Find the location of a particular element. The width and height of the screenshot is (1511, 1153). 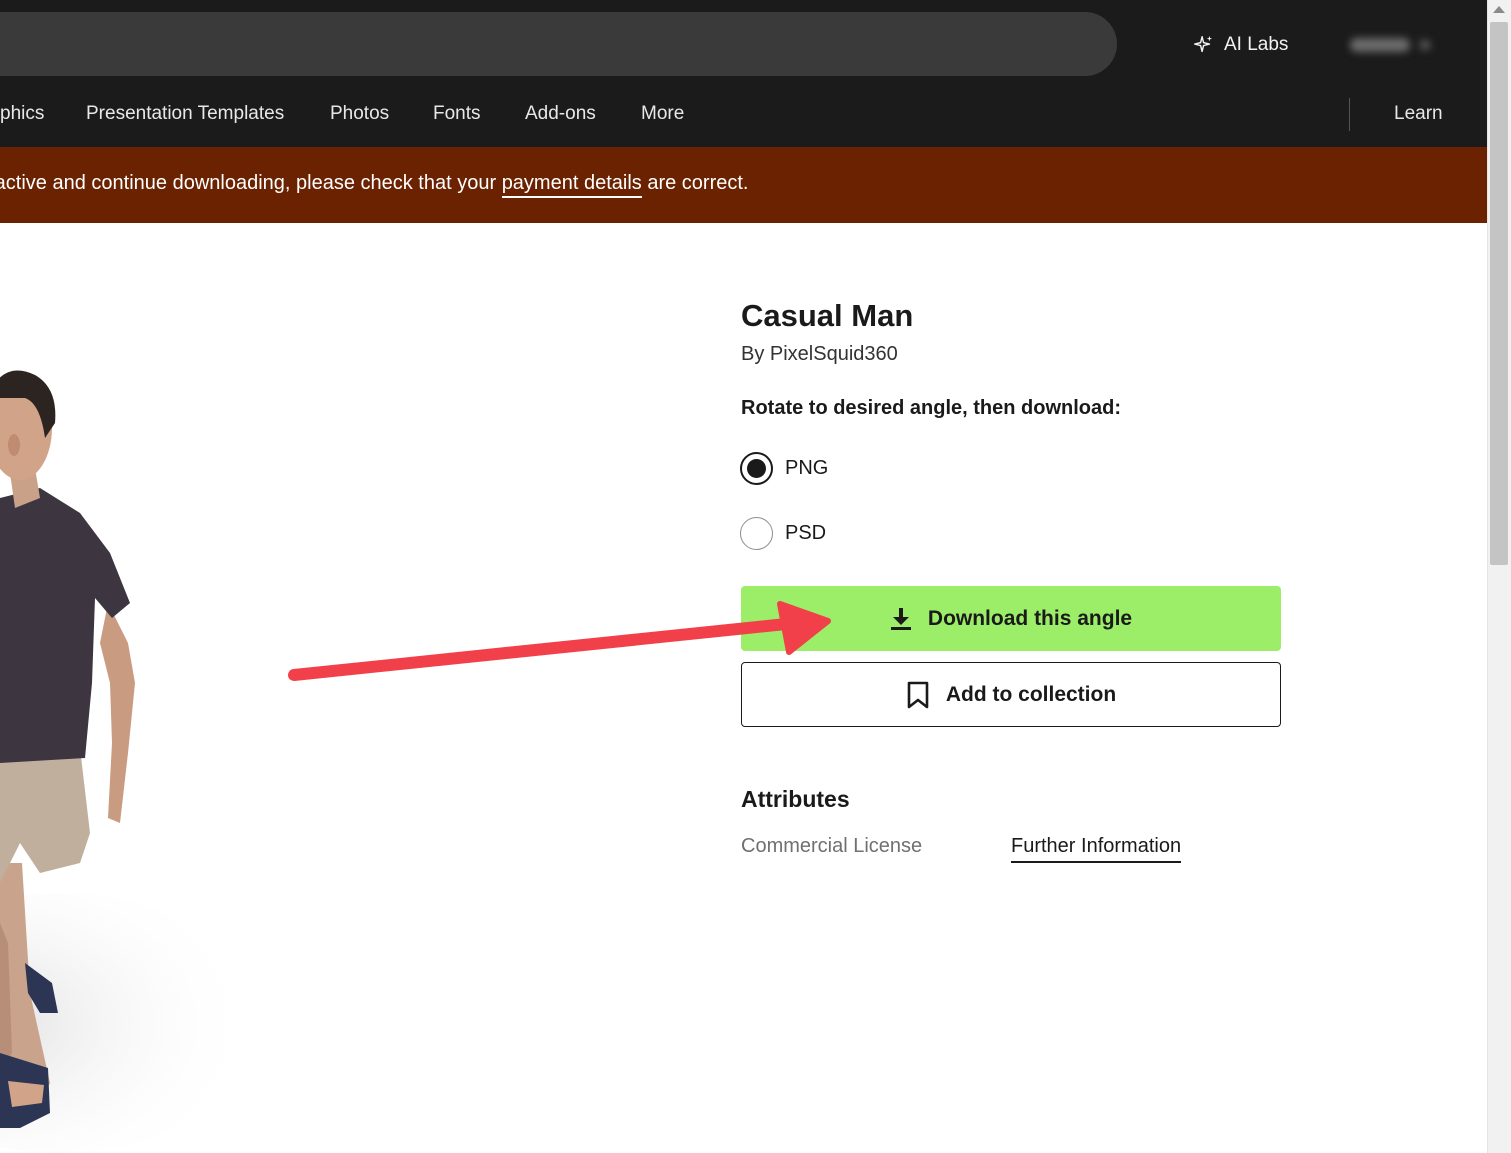

nav-item-learn: Learn is located at coordinates (1418, 114).